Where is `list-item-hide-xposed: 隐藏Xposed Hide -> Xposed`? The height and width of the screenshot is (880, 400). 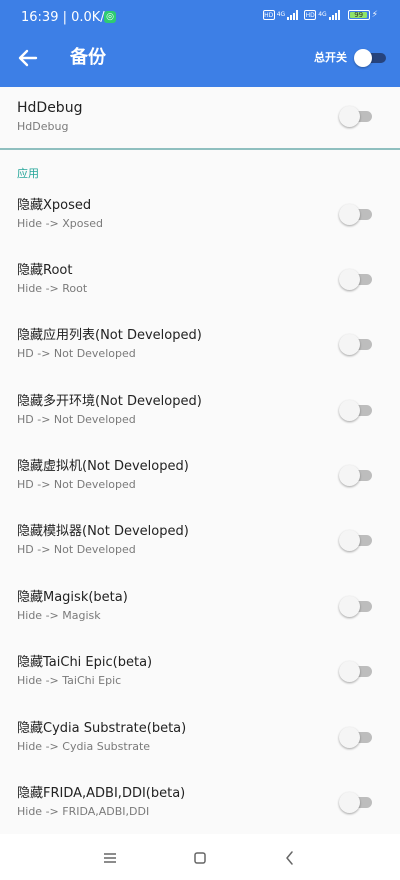 list-item-hide-xposed: 隐藏Xposed Hide -> Xposed is located at coordinates (200, 222).